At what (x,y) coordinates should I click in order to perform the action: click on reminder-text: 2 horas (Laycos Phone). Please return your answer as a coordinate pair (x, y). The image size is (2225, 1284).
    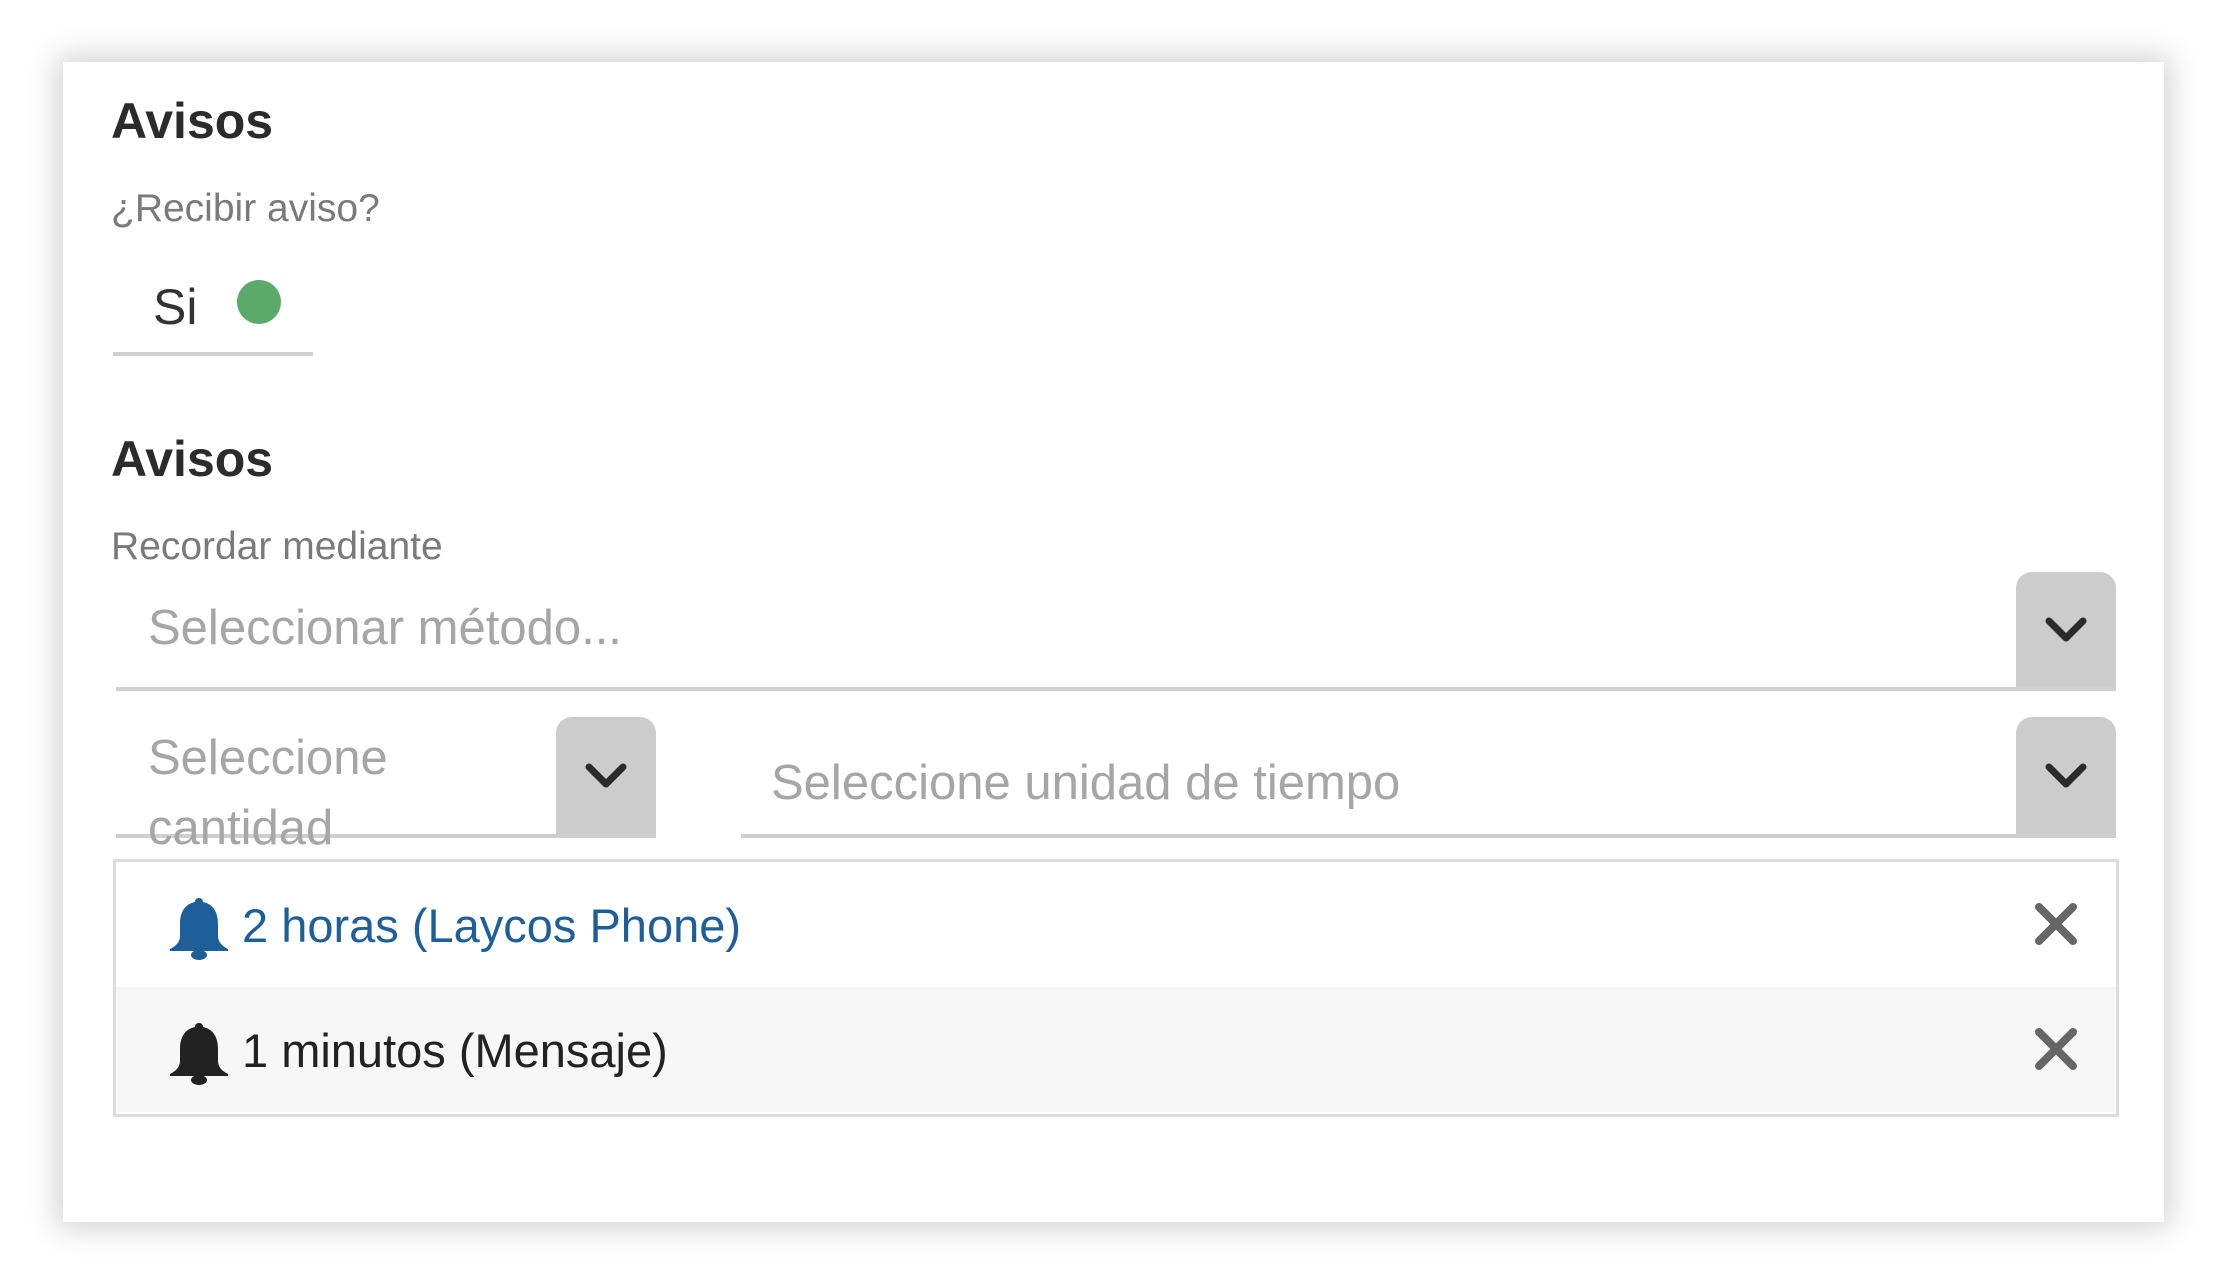
    Looking at the image, I should click on (492, 925).